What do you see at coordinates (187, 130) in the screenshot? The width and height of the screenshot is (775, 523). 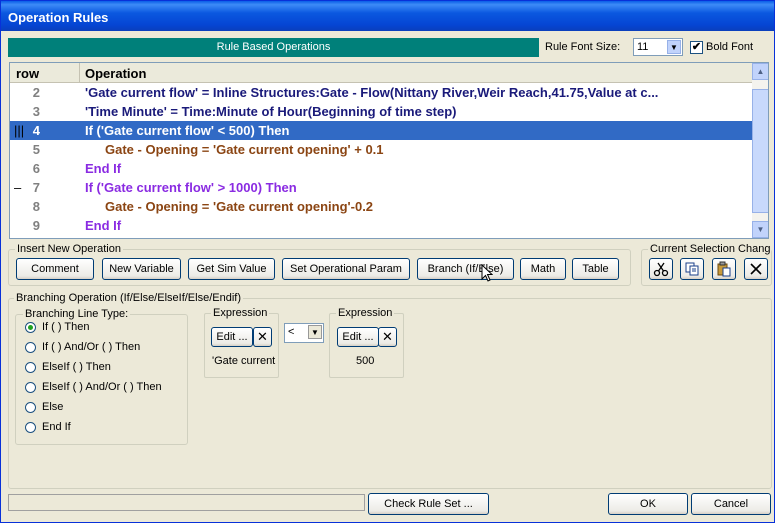 I see `operation-text: If ('Gate current flow' < 500) Then` at bounding box center [187, 130].